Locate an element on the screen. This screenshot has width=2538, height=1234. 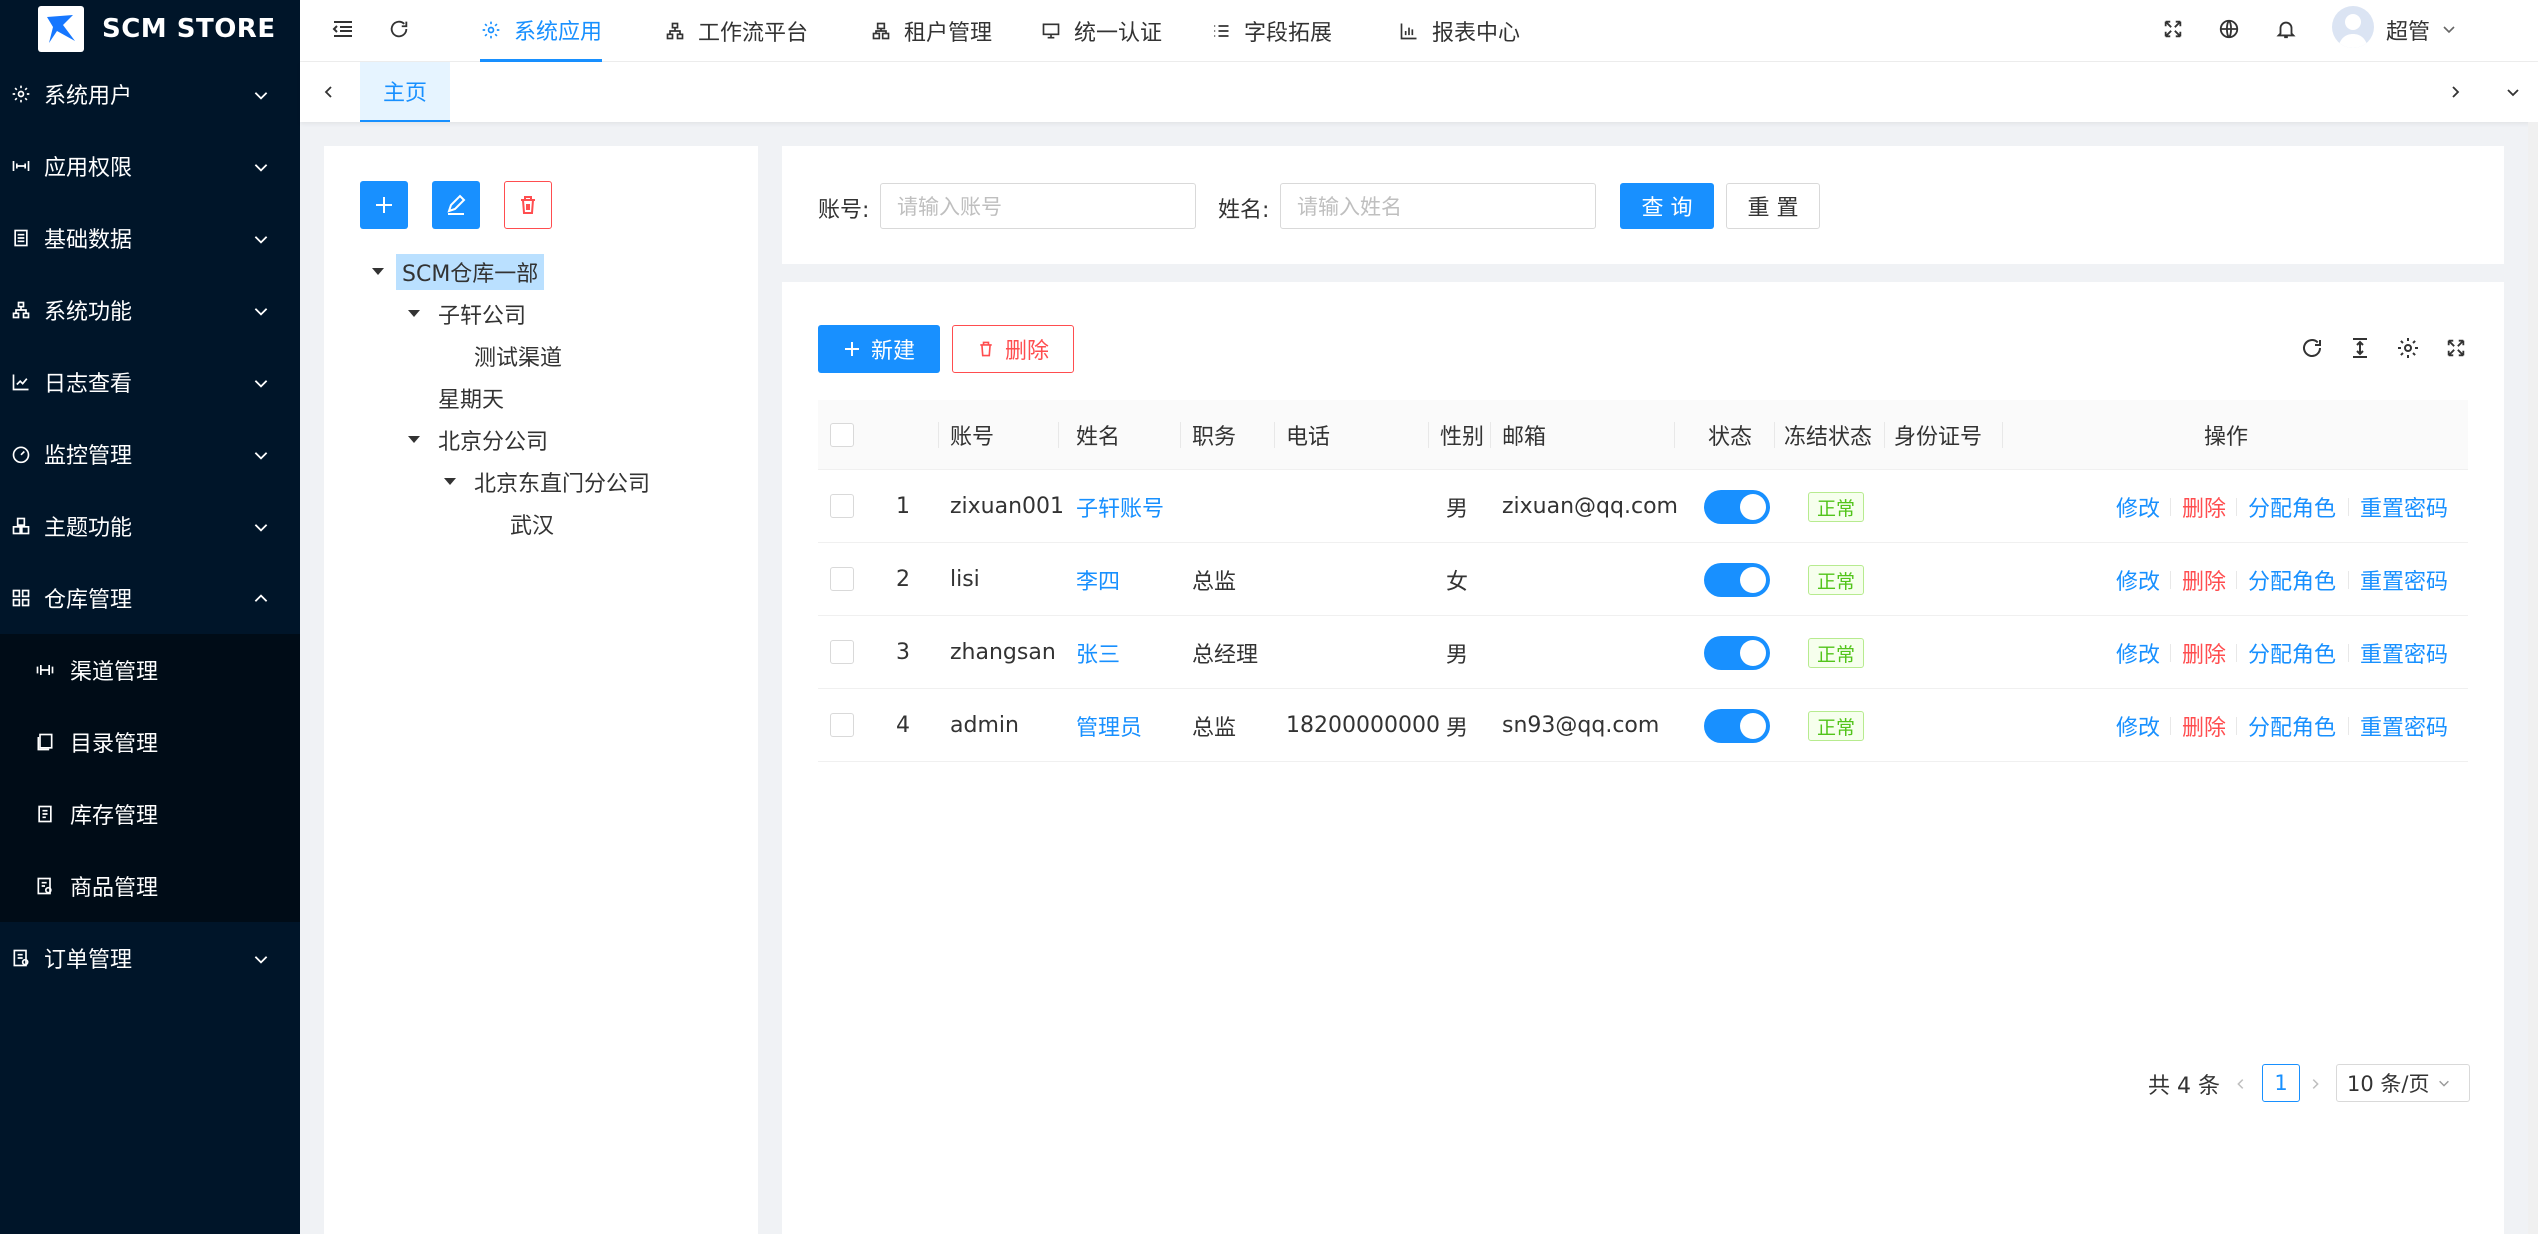
sidebar-item: 日志查看 is located at coordinates (150, 382).